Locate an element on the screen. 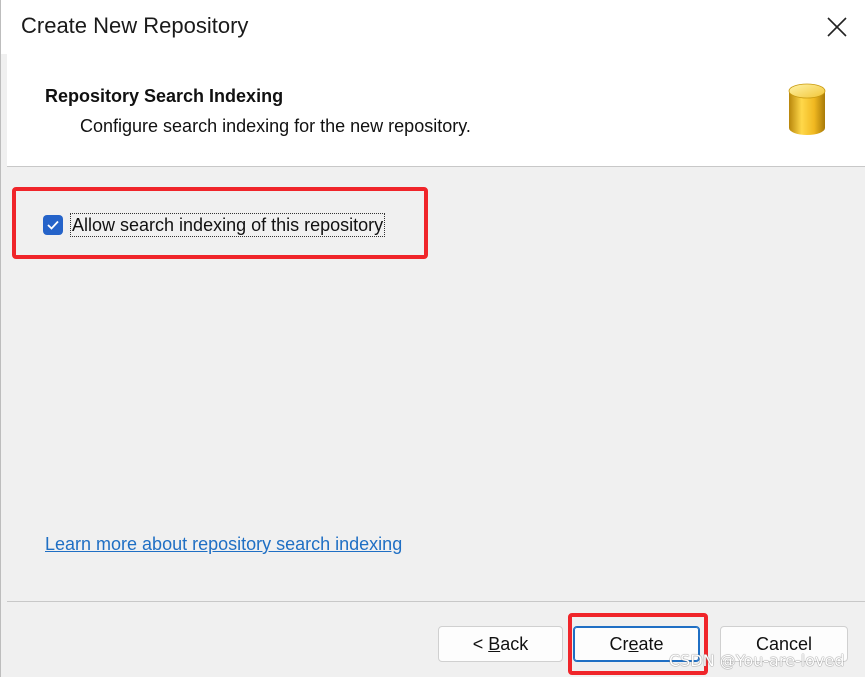 The image size is (865, 677). back-button: < Back is located at coordinates (500, 644).